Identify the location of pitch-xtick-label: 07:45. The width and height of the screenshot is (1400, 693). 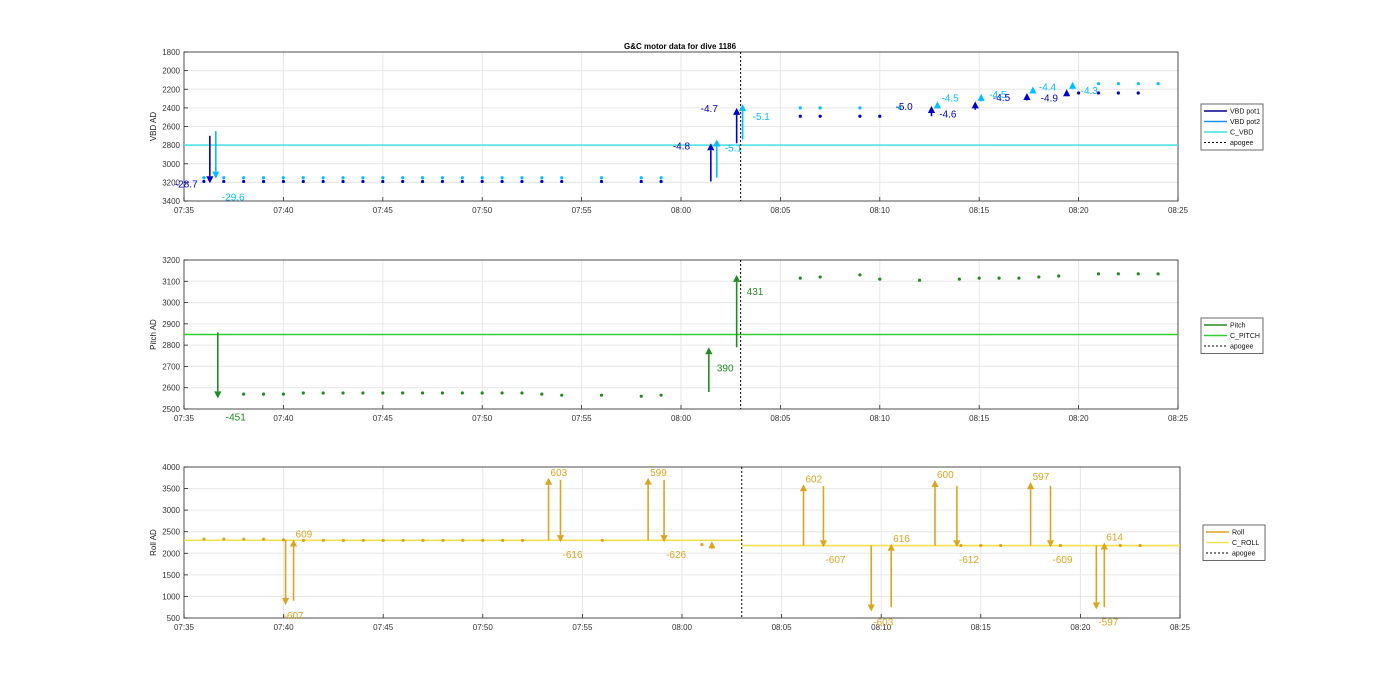
(383, 418).